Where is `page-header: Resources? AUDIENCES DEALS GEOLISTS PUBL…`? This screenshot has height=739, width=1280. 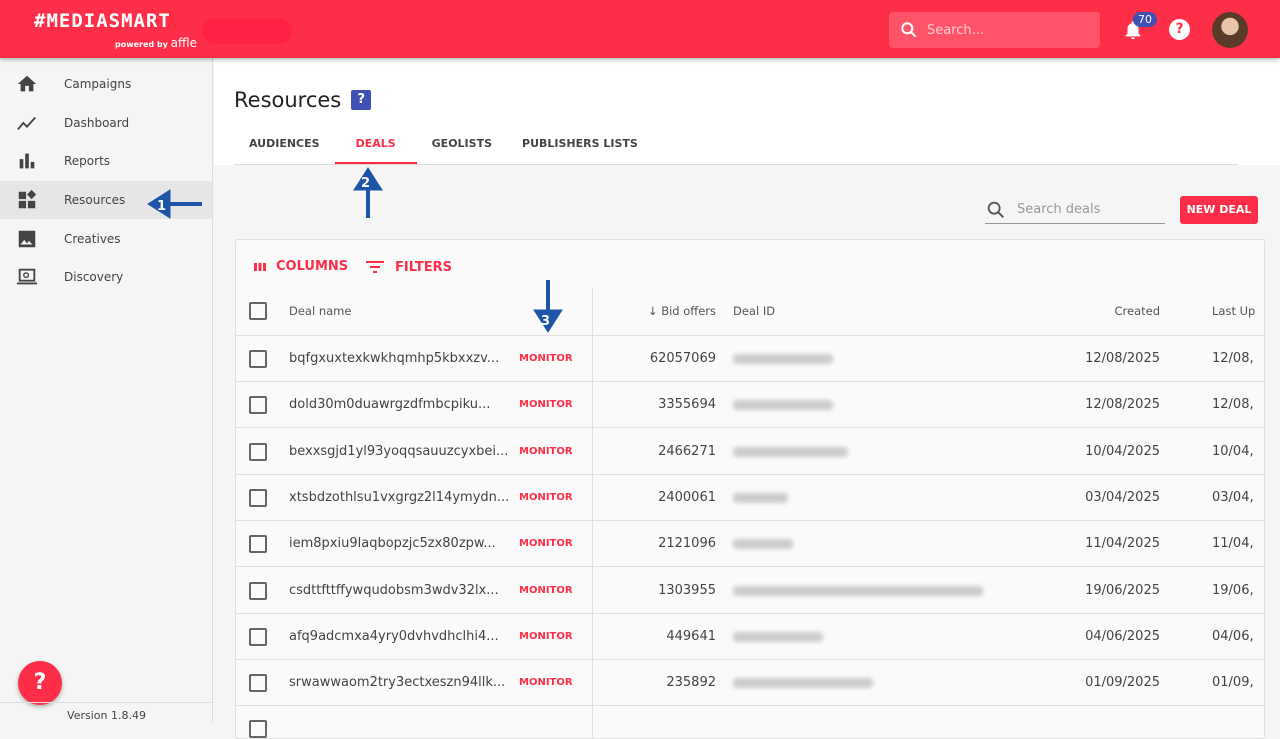
page-header: Resources? AUDIENCES DEALS GEOLISTS PUBL… is located at coordinates (747, 111).